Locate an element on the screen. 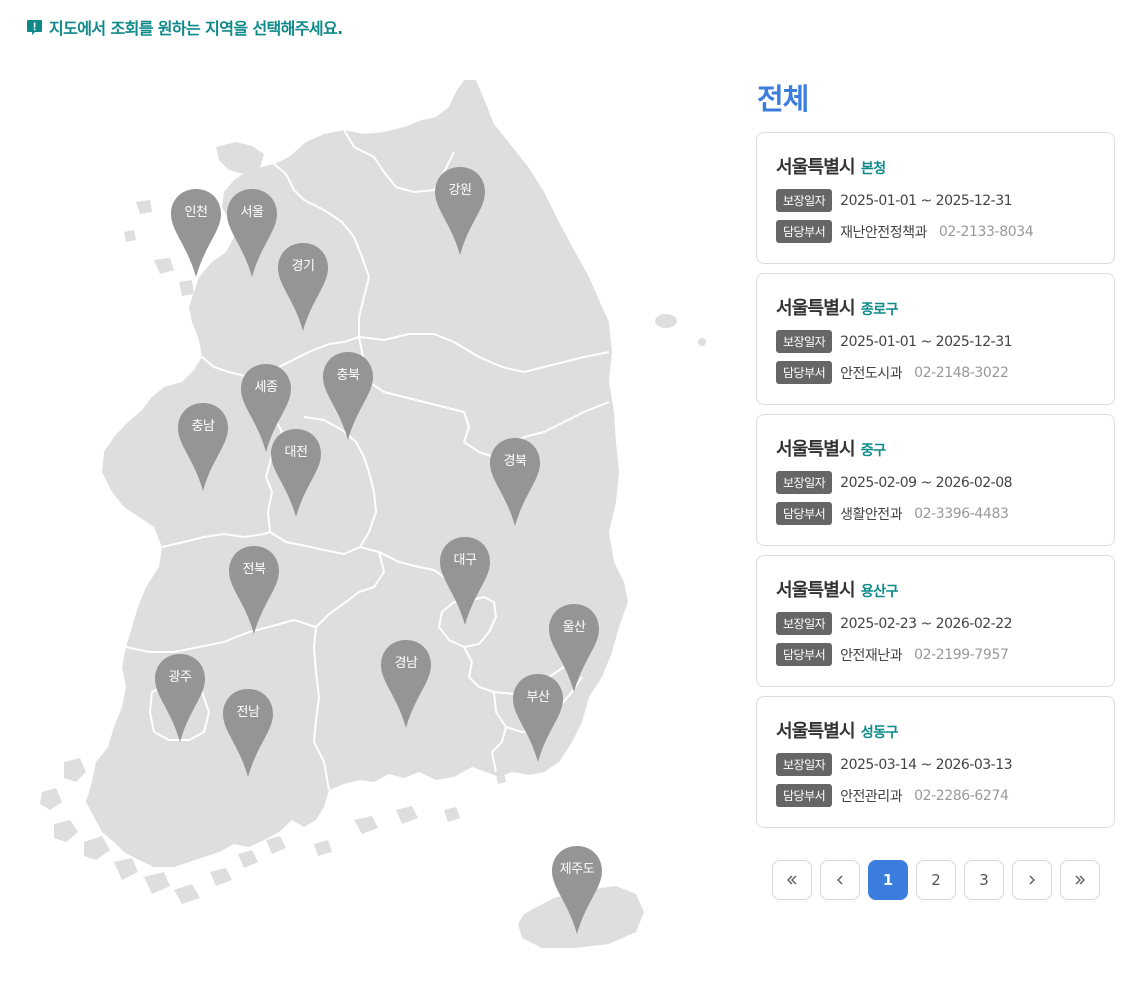  pin-label: 제주도 is located at coordinates (577, 869).